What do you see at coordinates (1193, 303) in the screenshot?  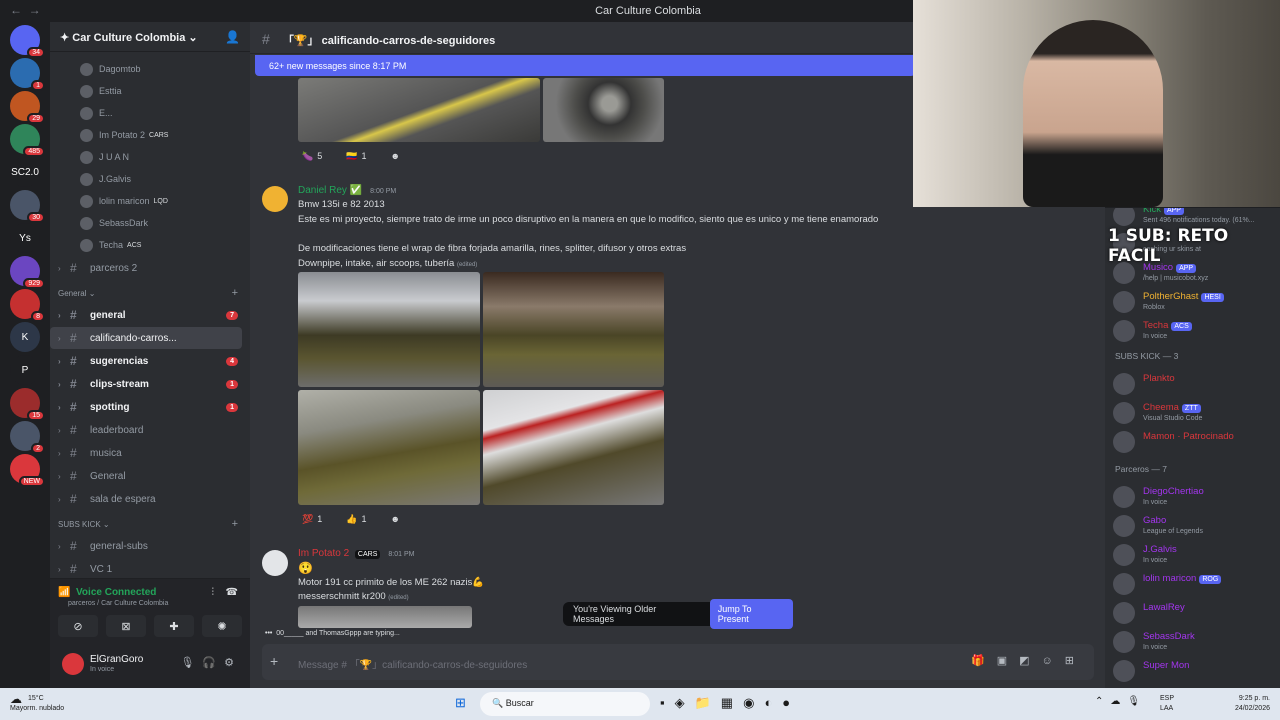 I see `member-item: PoltherGhast HESI Roblox` at bounding box center [1193, 303].